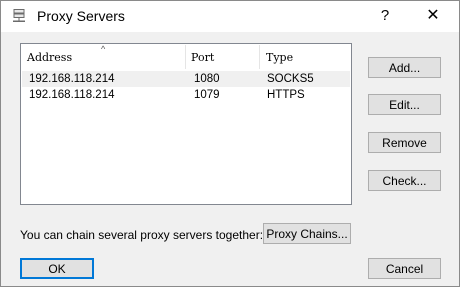  Describe the element at coordinates (202, 57) in the screenshot. I see `column-header-port: Port` at that location.